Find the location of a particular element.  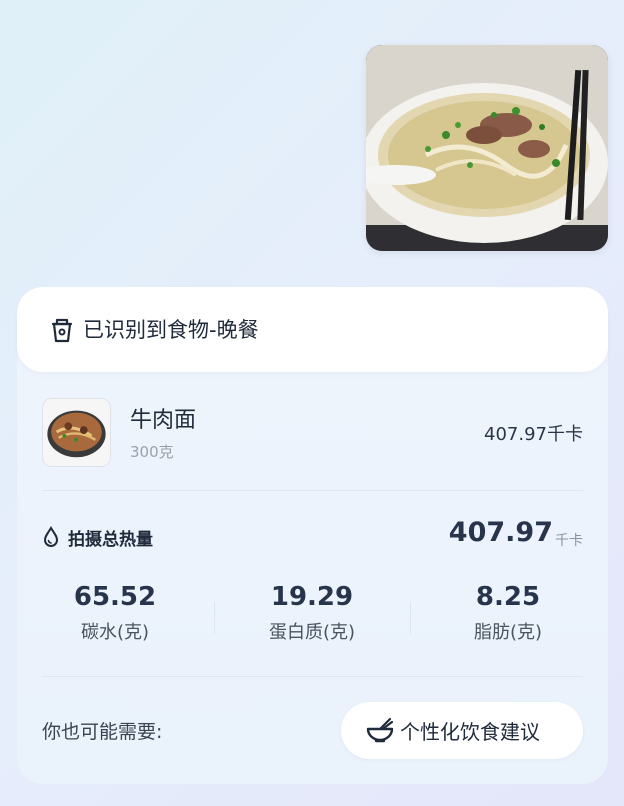

food-photo is located at coordinates (487, 148).